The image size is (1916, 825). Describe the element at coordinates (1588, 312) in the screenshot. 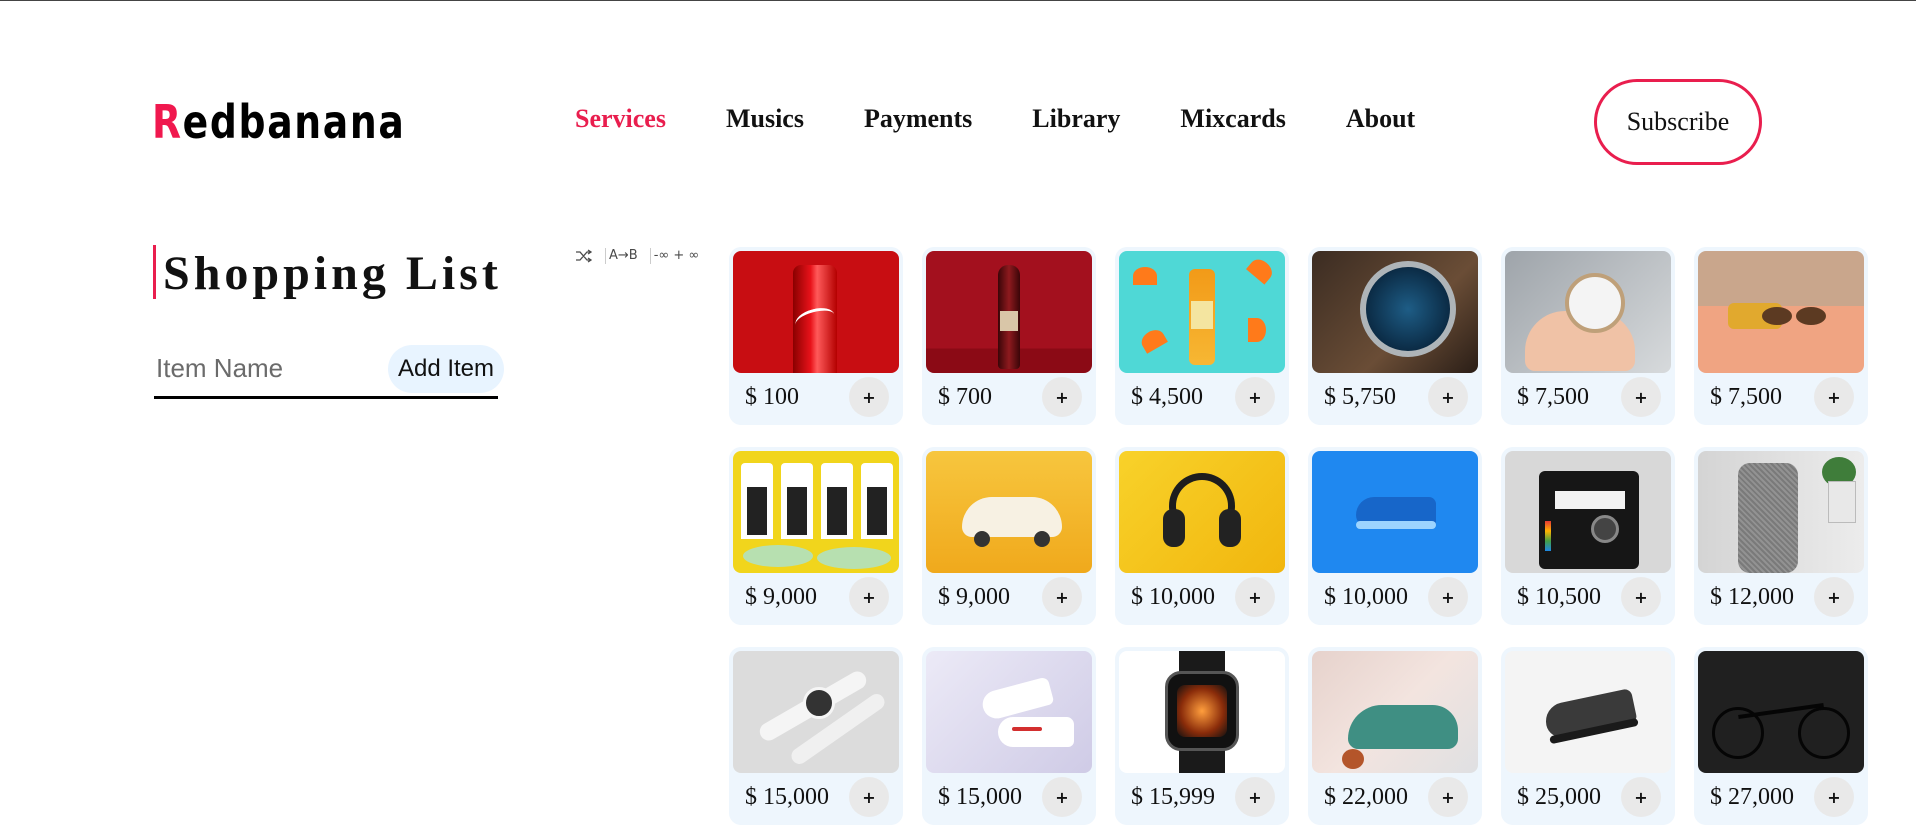

I see `hand-holding-watch-image` at that location.